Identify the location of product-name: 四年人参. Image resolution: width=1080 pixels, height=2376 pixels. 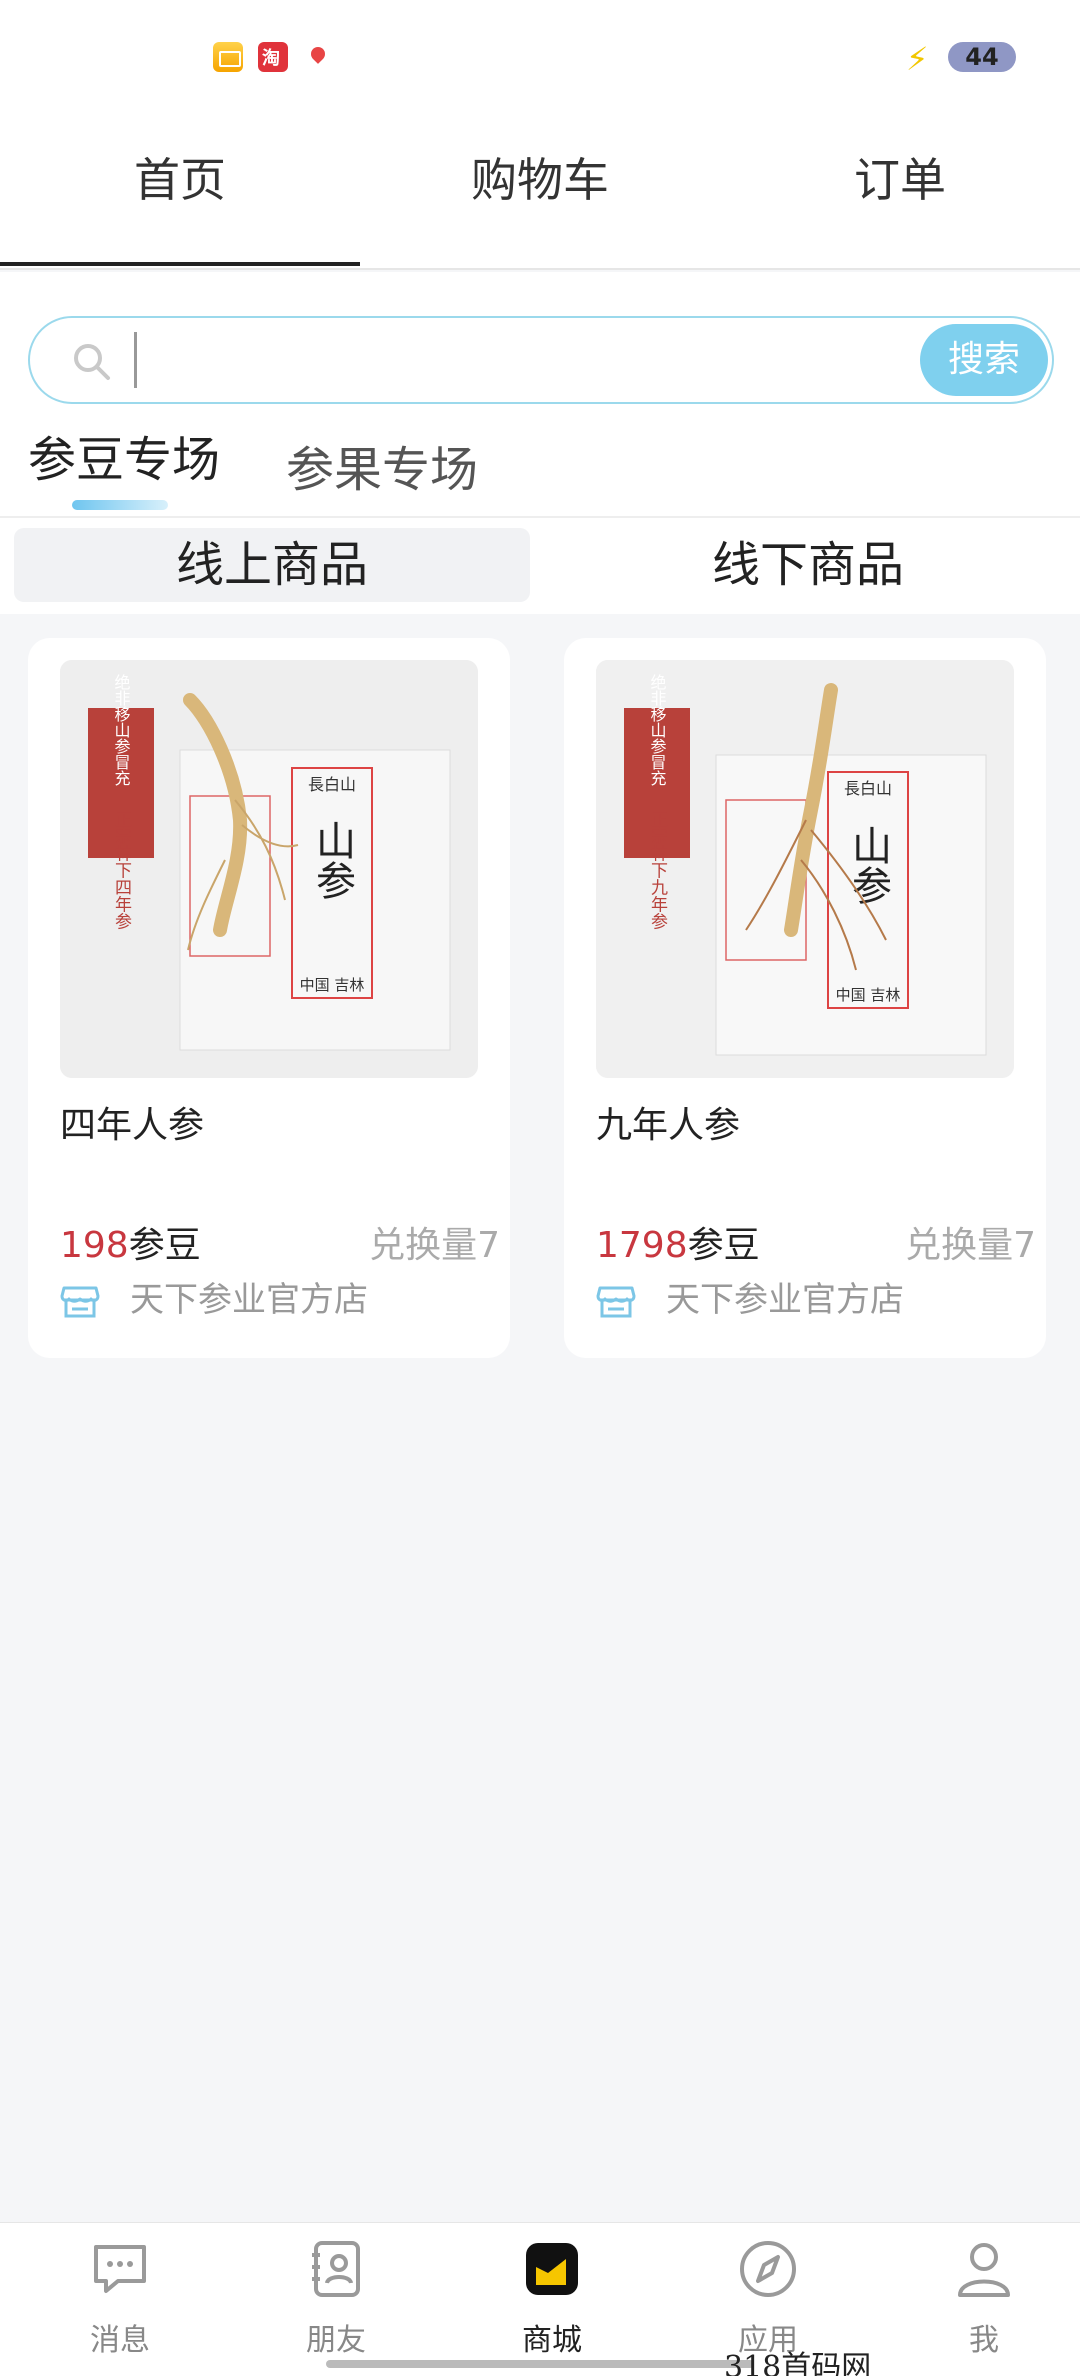
(132, 1125).